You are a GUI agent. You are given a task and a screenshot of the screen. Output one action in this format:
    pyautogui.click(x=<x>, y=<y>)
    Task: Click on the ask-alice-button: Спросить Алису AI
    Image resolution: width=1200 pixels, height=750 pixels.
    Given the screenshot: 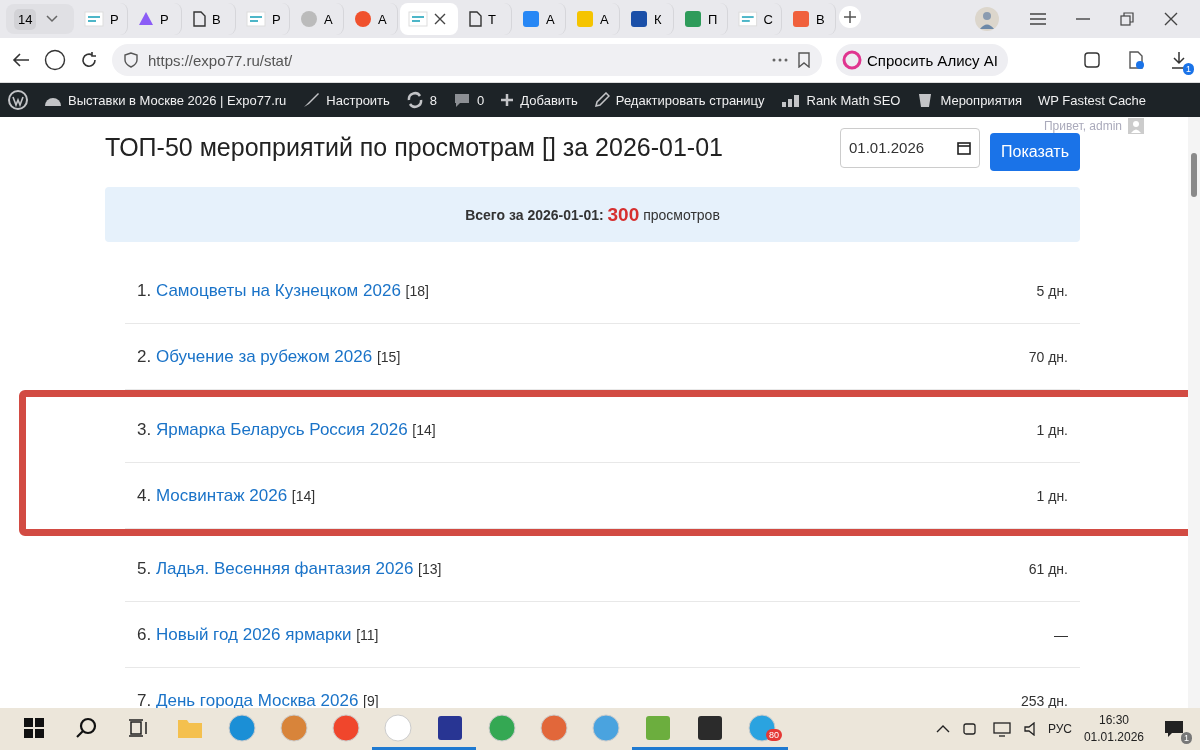 What is the action you would take?
    pyautogui.click(x=922, y=60)
    